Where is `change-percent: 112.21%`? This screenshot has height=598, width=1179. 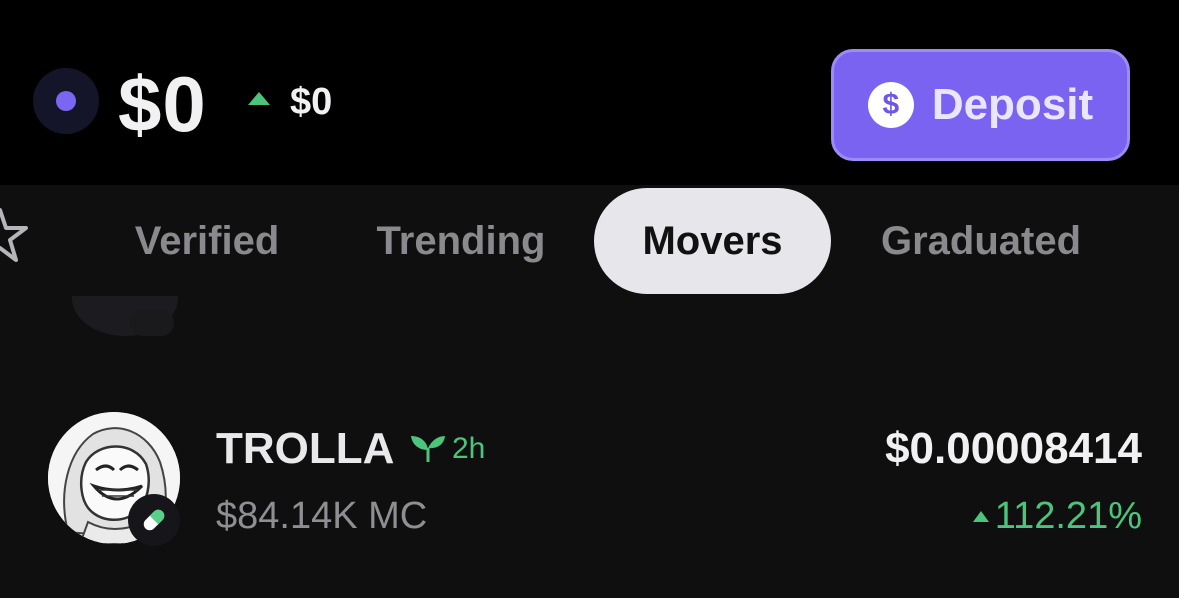
change-percent: 112.21% is located at coordinates (1068, 516).